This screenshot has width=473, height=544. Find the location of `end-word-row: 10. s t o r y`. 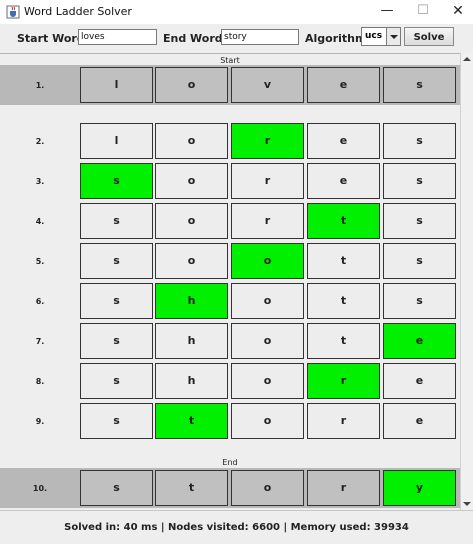

end-word-row: 10. s t o r y is located at coordinates (230, 488).